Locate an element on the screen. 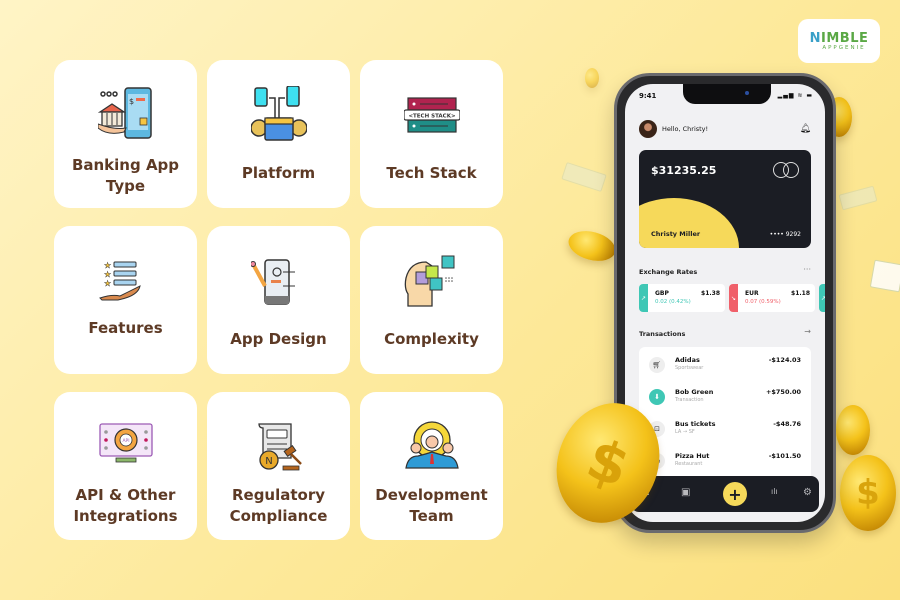 This screenshot has height=600, width=900. wallet-icon: ▣ is located at coordinates (685, 492).